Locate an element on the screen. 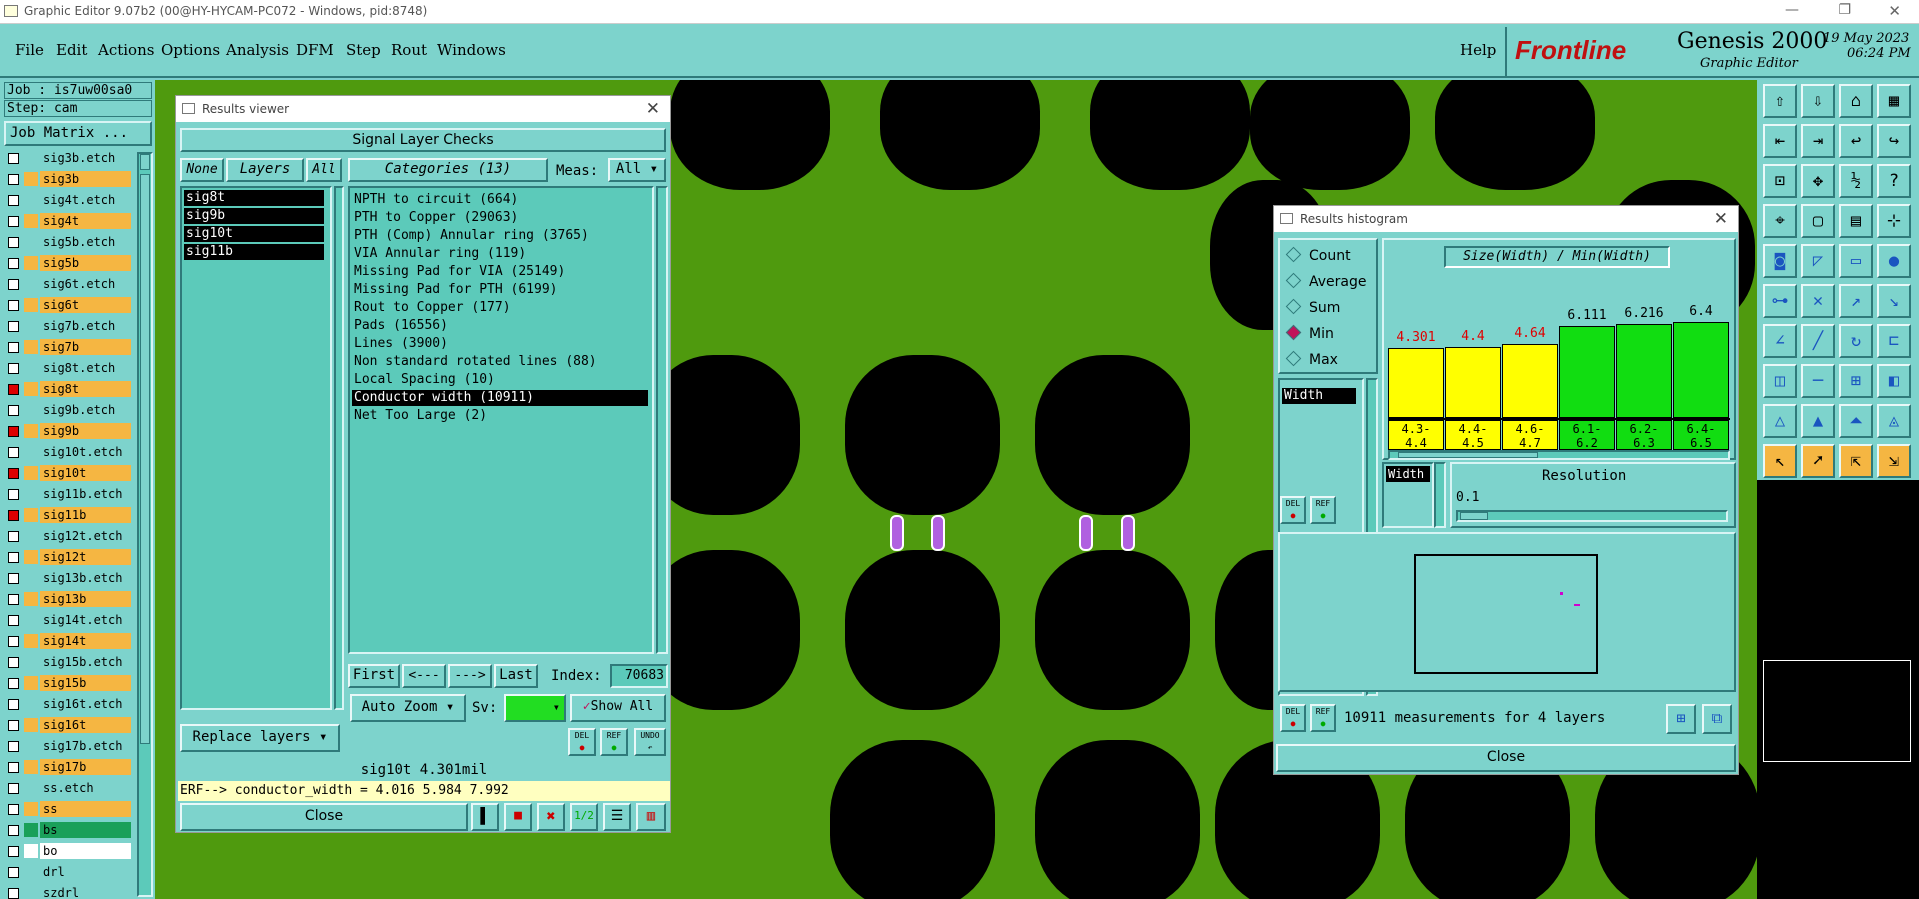  layers-list: sig8t sig9b sig10t sig11b is located at coordinates (256, 448).